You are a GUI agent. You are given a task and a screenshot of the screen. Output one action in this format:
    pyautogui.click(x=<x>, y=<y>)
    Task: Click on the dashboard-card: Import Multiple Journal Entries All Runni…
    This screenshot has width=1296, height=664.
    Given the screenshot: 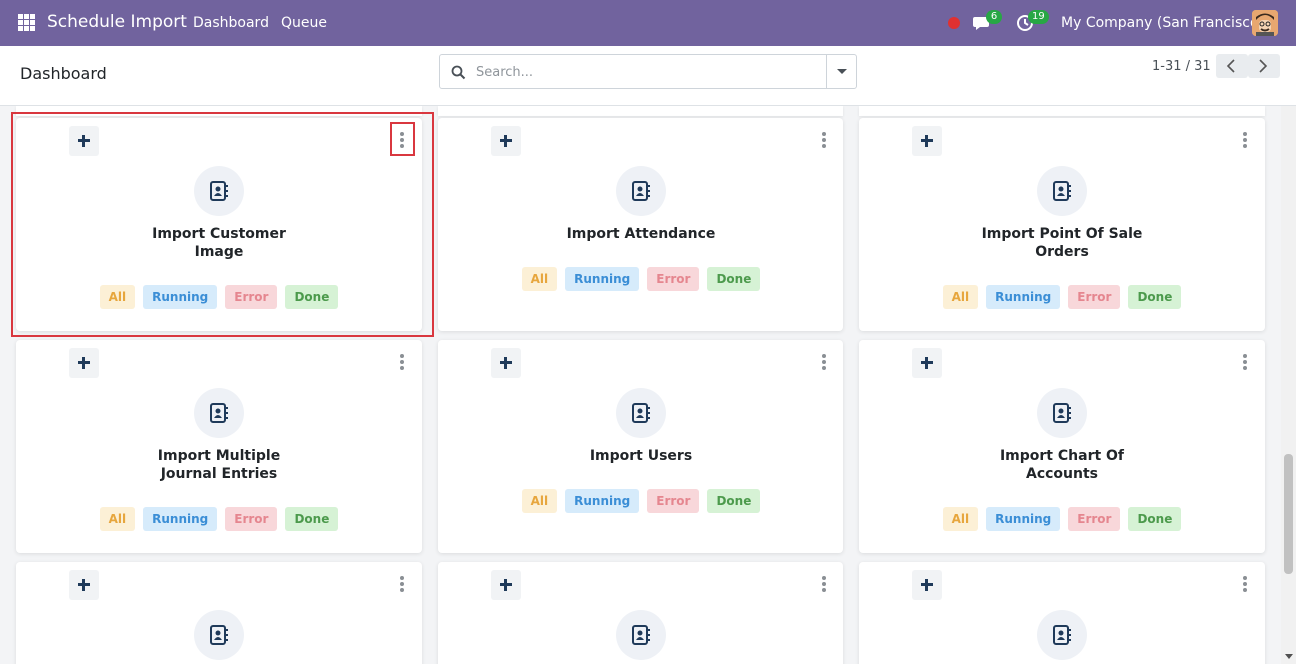 What is the action you would take?
    pyautogui.click(x=219, y=446)
    